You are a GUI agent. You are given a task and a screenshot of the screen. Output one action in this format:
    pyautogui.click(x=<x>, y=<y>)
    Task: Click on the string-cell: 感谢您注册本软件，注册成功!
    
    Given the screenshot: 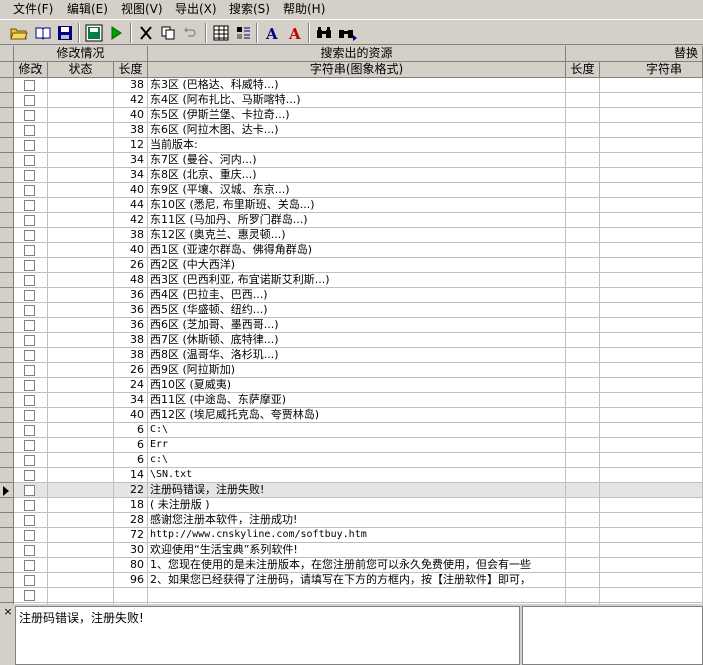 What is the action you would take?
    pyautogui.click(x=357, y=520)
    